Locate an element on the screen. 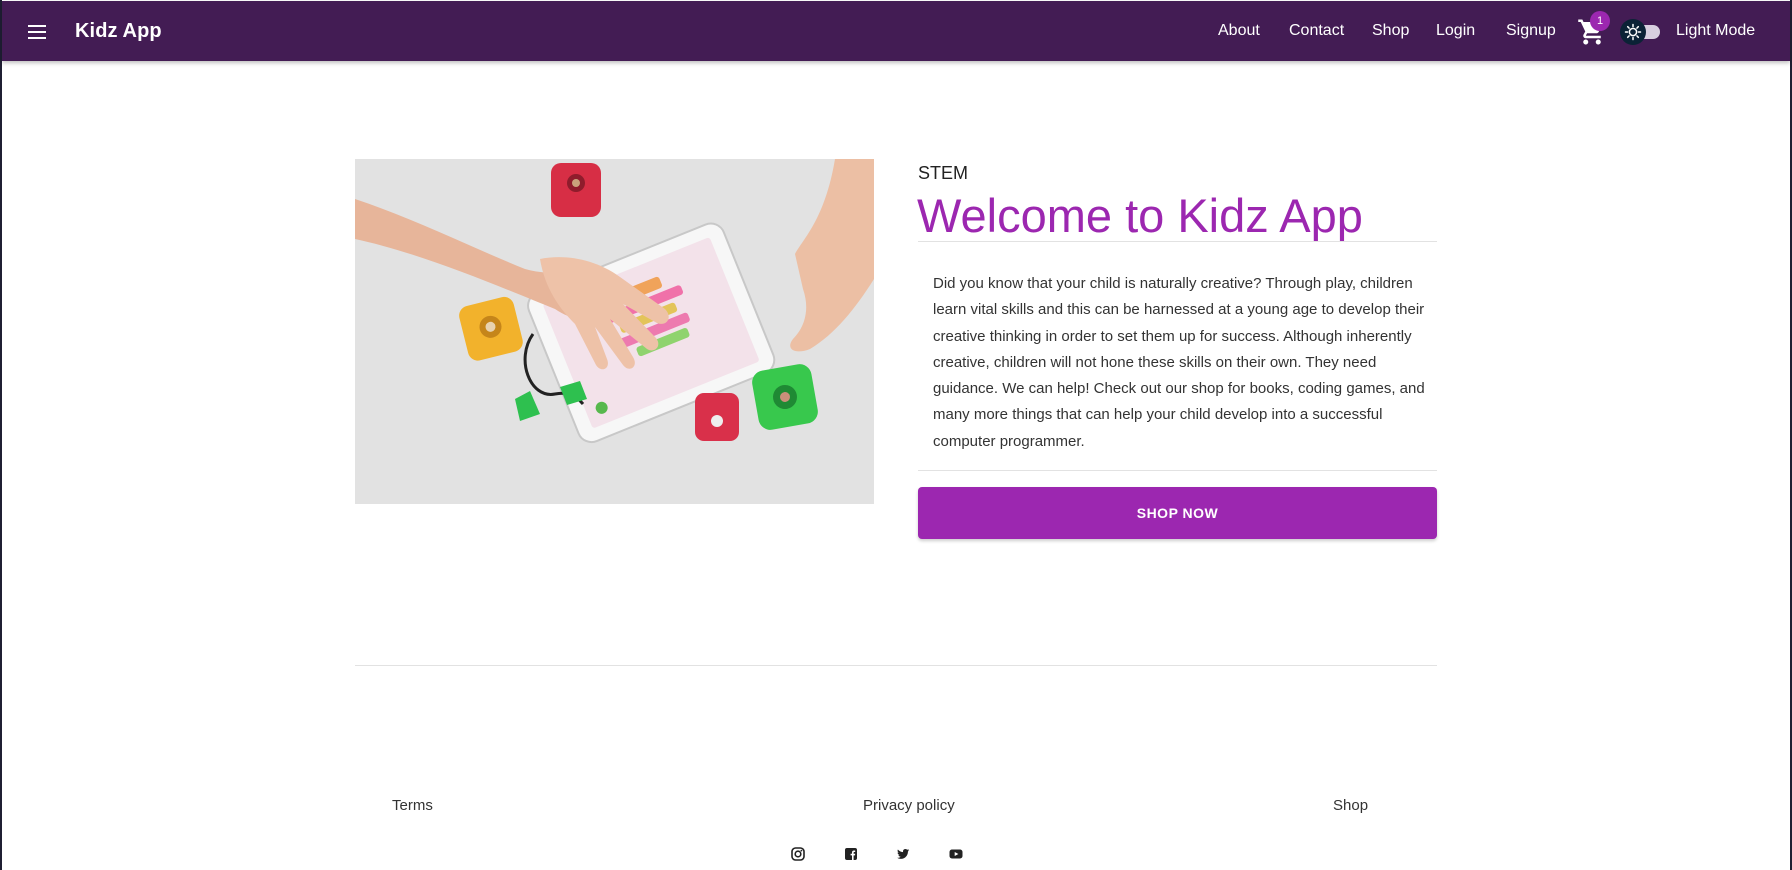 The image size is (1792, 870). footer-privacy-link: Privacy policy is located at coordinates (909, 805).